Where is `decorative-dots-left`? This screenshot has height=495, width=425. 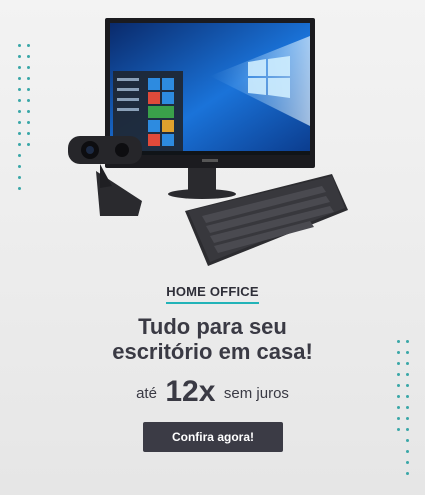 decorative-dots-left is located at coordinates (24, 121).